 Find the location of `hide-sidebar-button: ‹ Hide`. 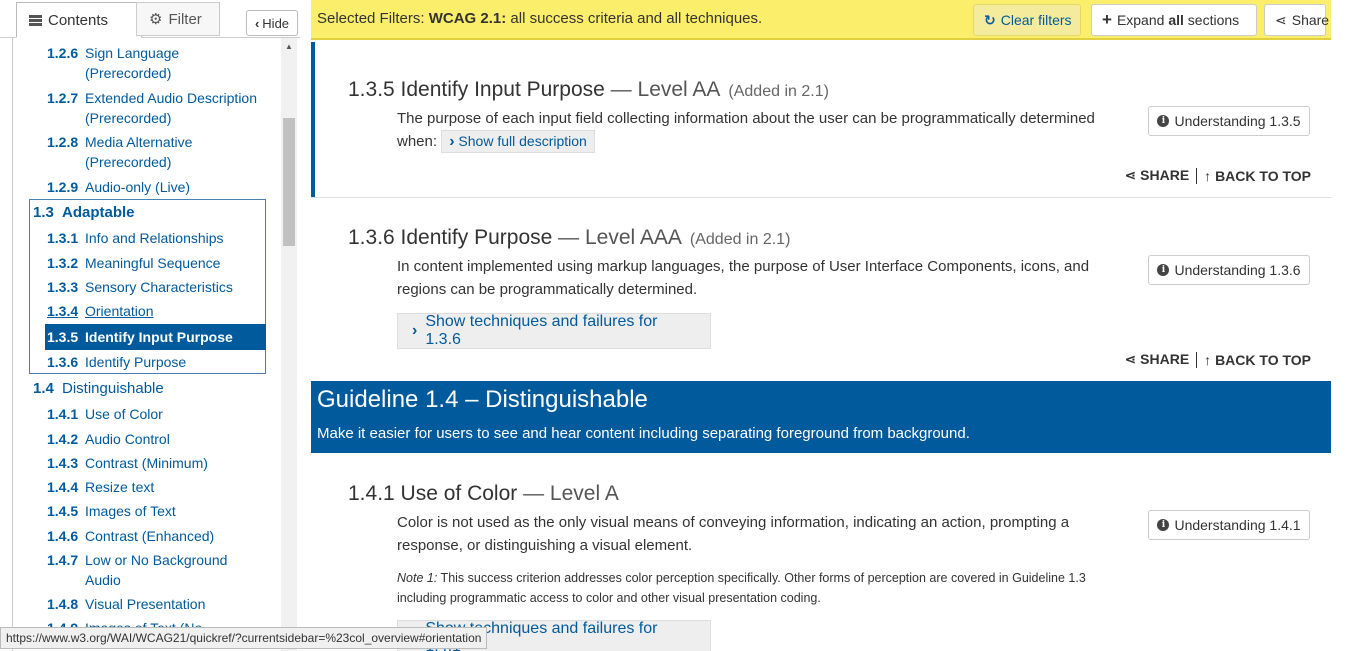

hide-sidebar-button: ‹ Hide is located at coordinates (272, 23).